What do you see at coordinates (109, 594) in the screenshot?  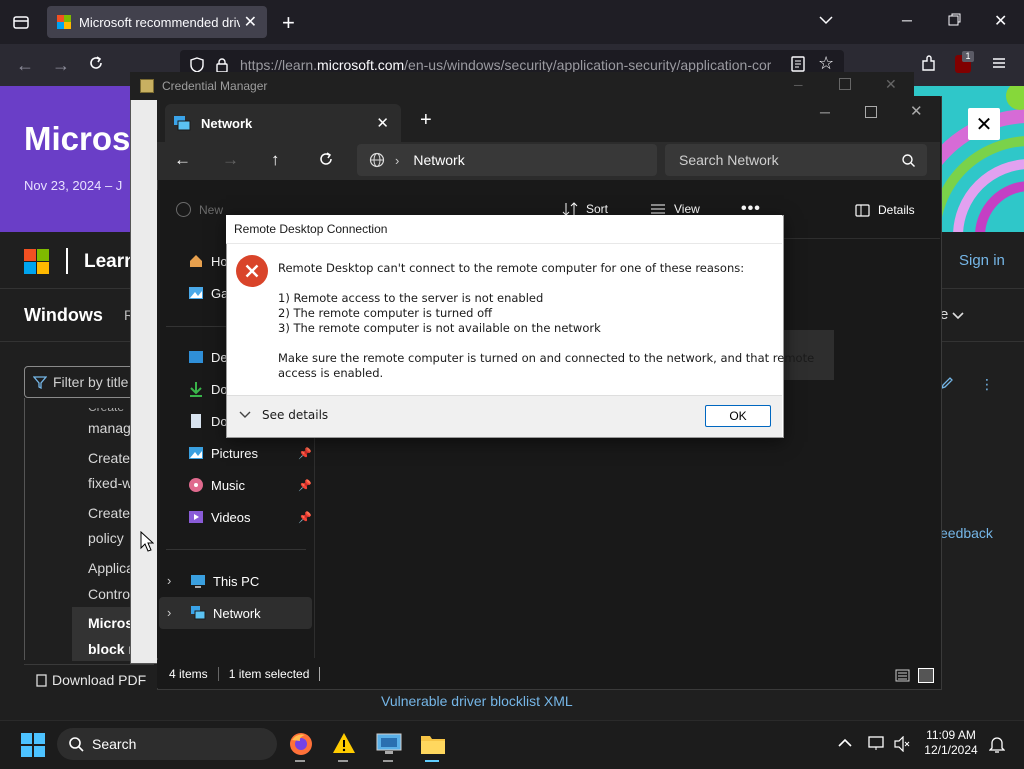 I see `toc-item: Contro` at bounding box center [109, 594].